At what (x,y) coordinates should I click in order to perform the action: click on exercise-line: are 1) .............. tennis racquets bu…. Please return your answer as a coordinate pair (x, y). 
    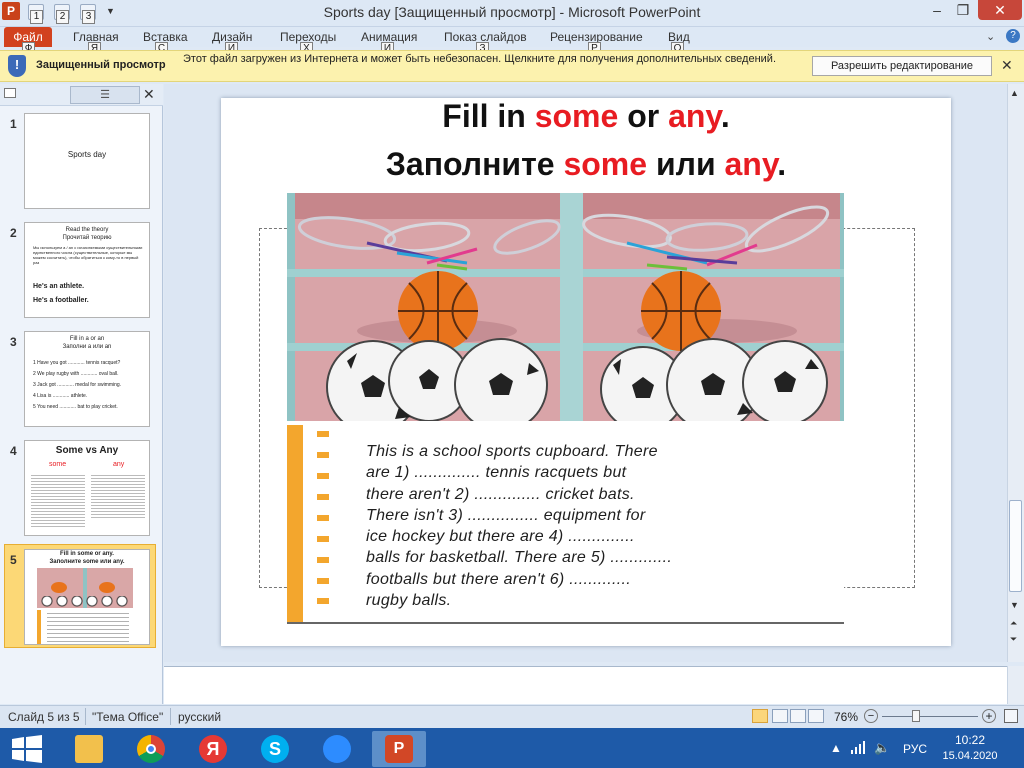
    Looking at the image, I should click on (496, 473).